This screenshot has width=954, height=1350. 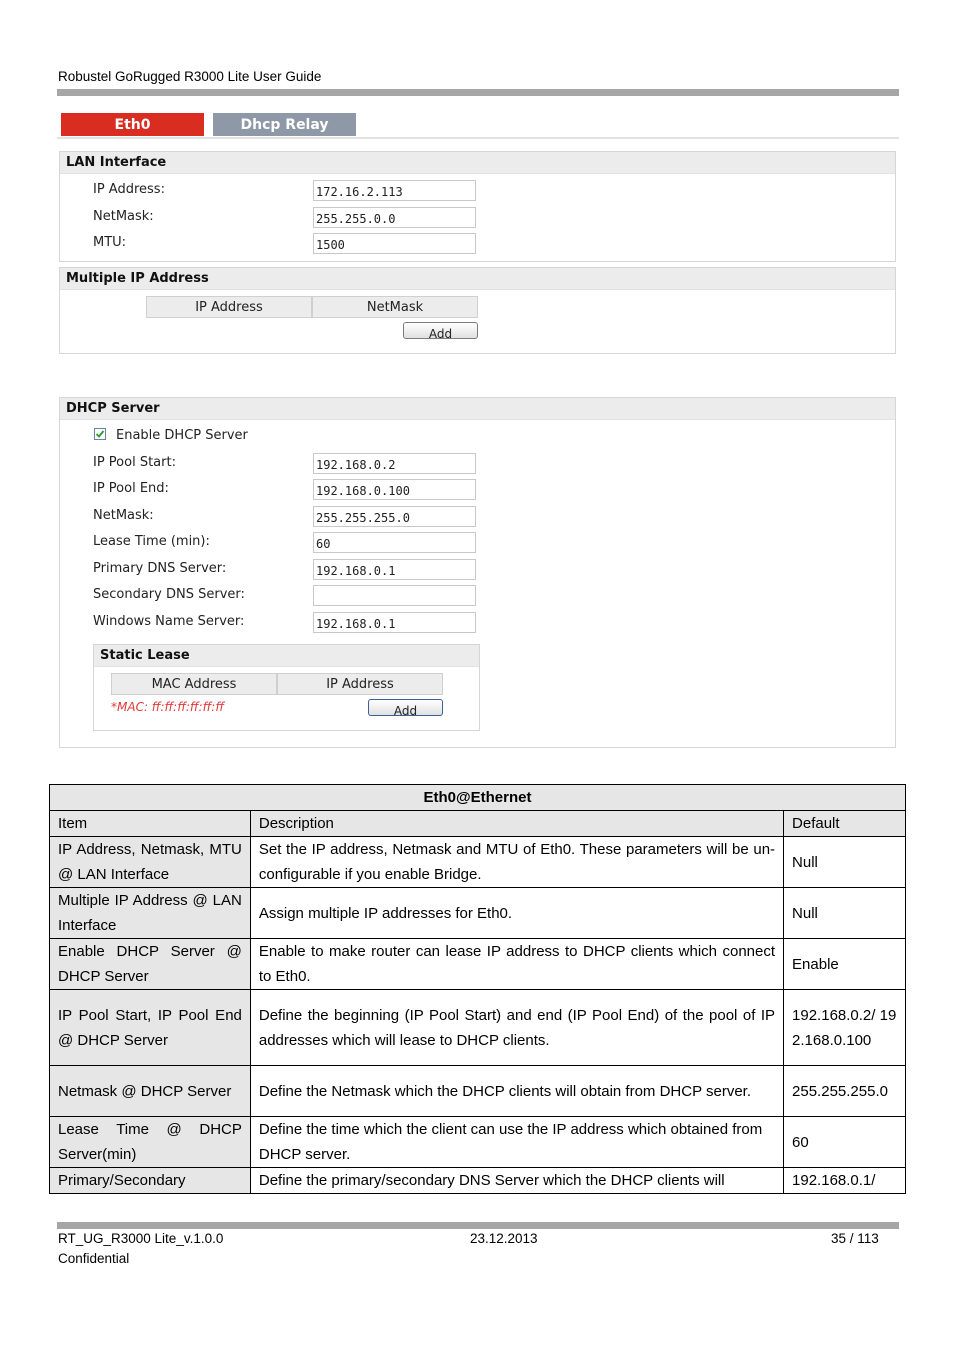 I want to click on row-item: Netmask @ DHCP Server, so click(x=150, y=1091).